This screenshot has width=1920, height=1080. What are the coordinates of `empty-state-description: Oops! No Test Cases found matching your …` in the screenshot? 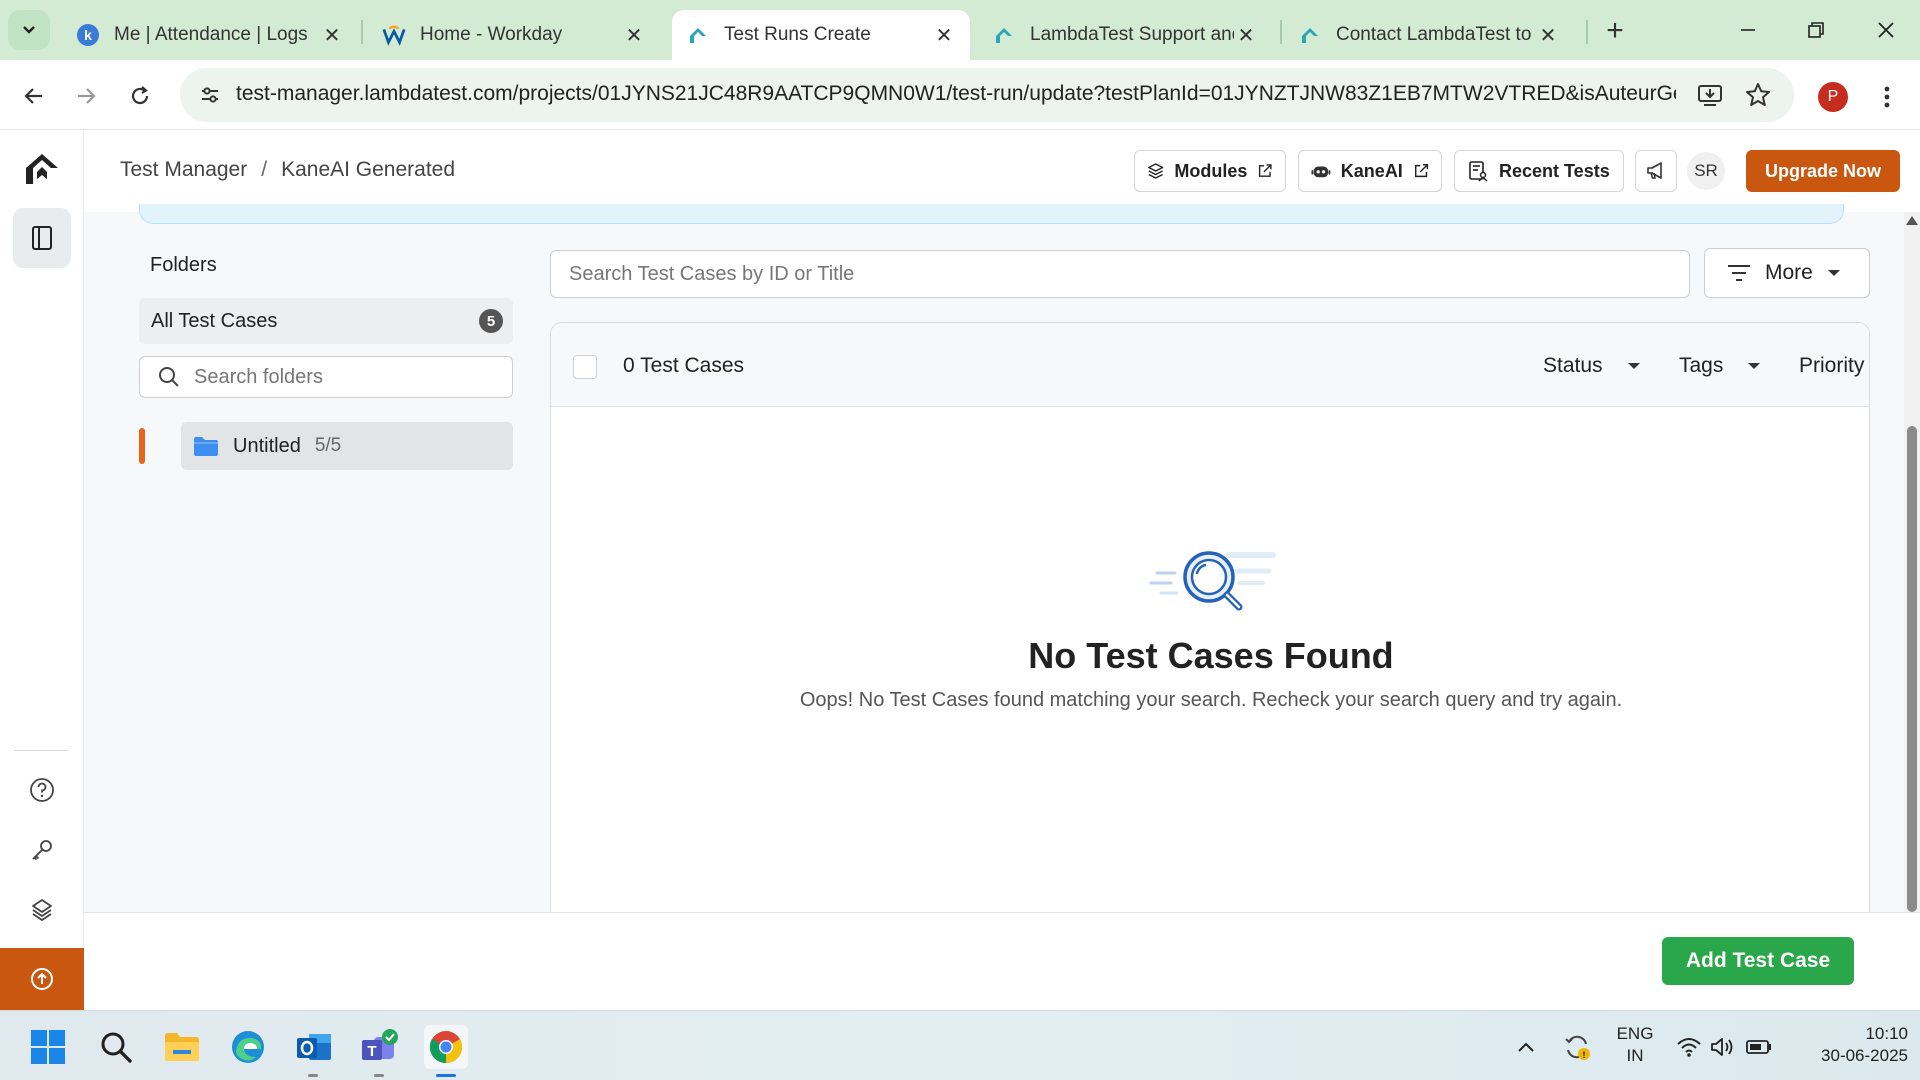 It's located at (1211, 700).